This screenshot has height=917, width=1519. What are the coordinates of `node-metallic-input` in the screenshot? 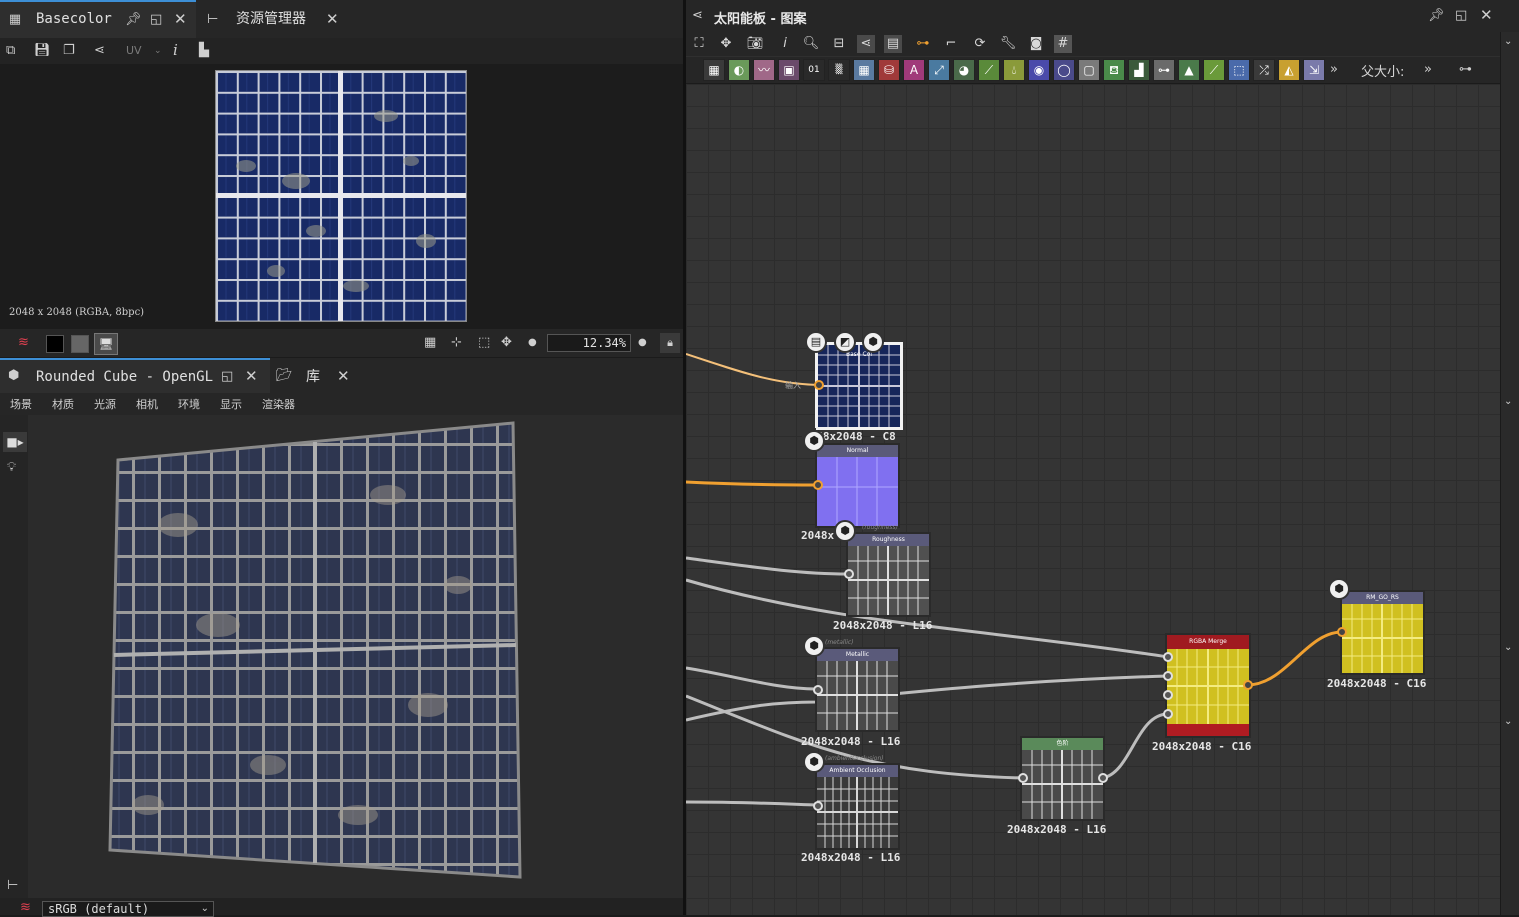 It's located at (818, 690).